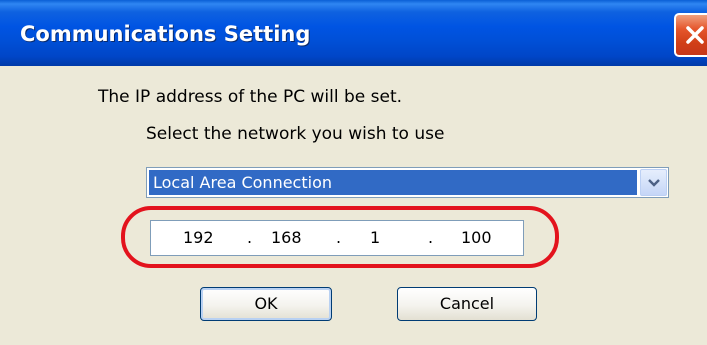 This screenshot has width=707, height=345. I want to click on window-title: Communications Setting, so click(165, 34).